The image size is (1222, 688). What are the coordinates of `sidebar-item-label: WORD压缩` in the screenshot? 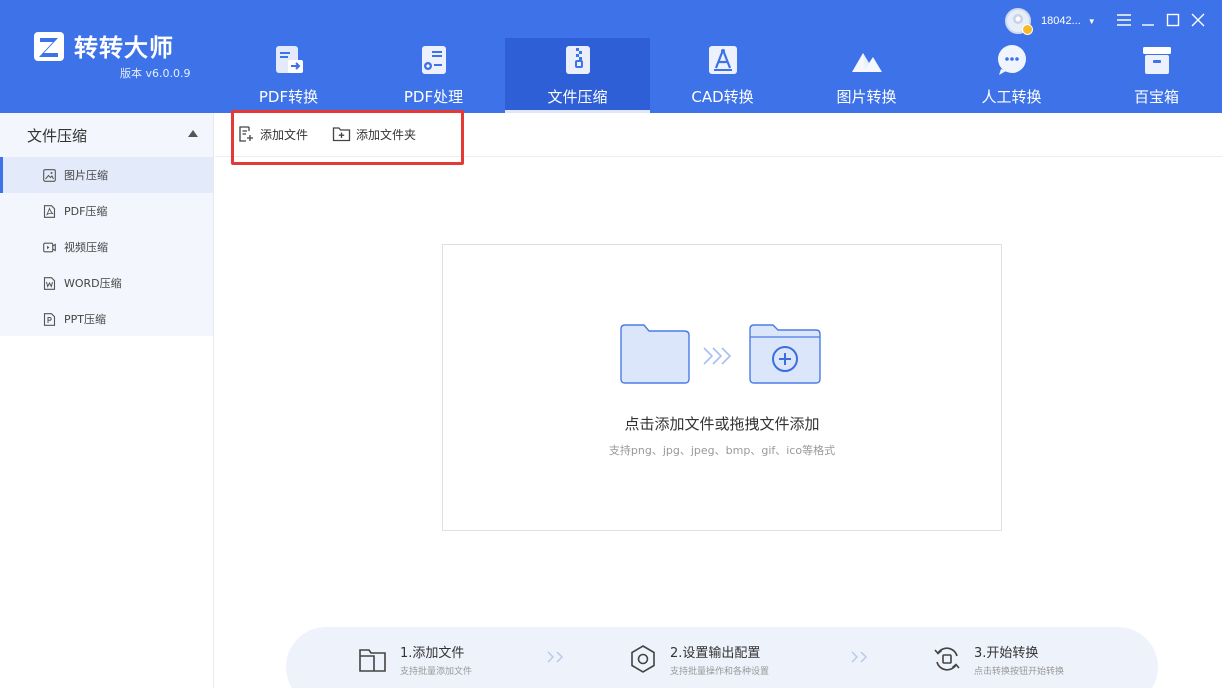 It's located at (93, 283).